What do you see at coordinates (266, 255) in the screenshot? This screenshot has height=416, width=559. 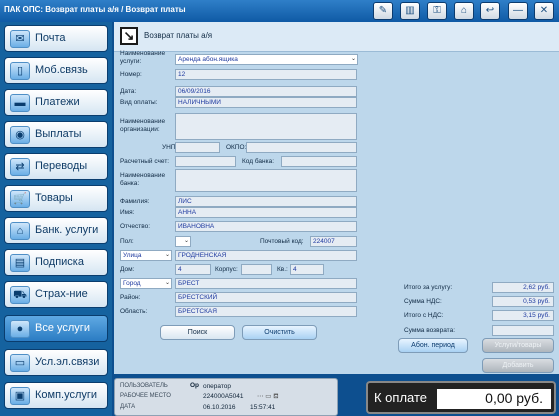 I see `street-field: ГРОДНЕНСКАЯ` at bounding box center [266, 255].